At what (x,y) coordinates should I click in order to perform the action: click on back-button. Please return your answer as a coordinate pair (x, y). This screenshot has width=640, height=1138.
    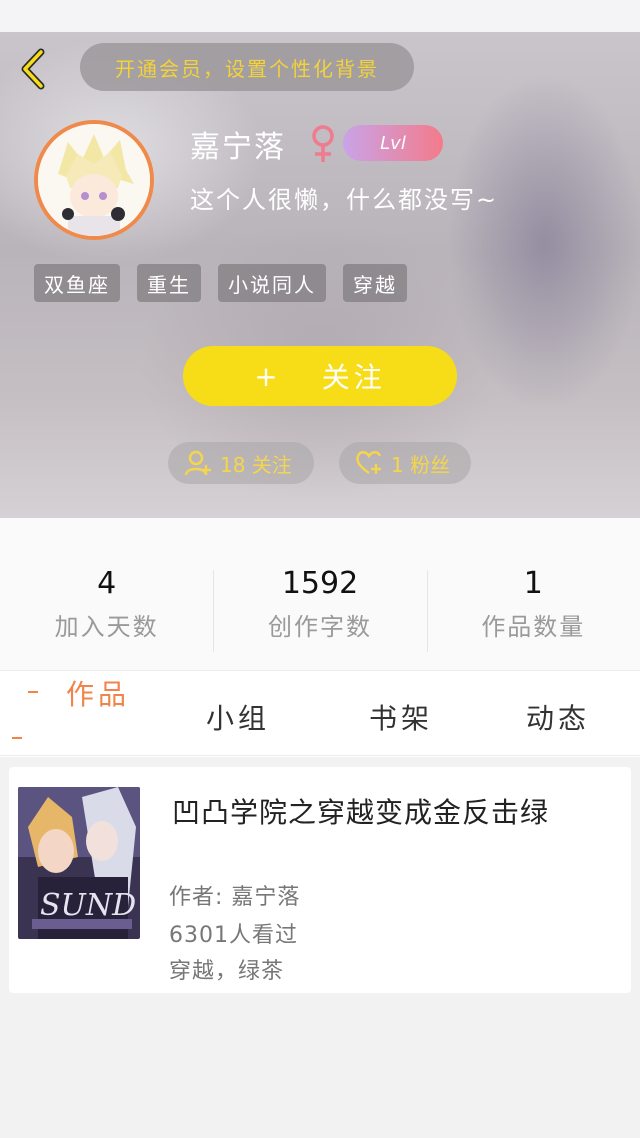
    Looking at the image, I should click on (34, 69).